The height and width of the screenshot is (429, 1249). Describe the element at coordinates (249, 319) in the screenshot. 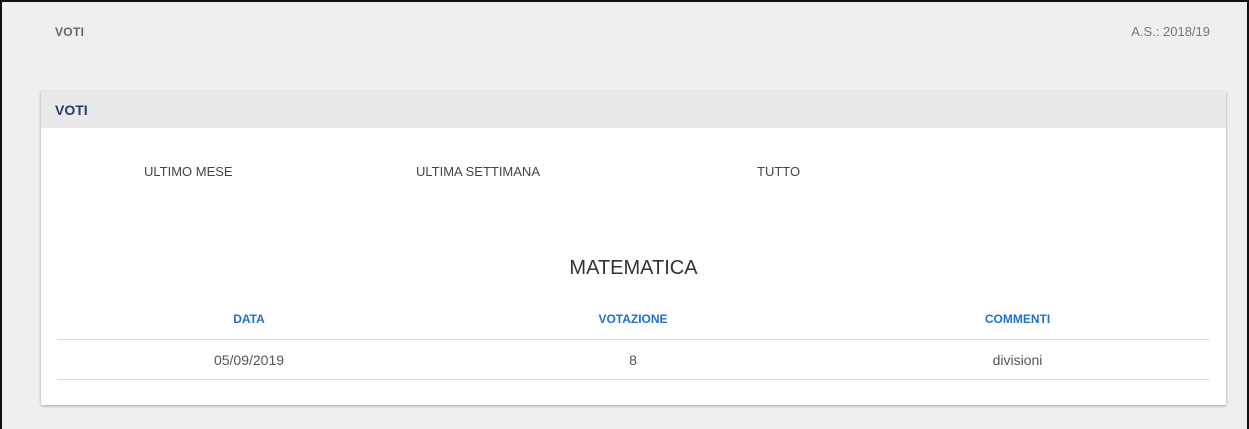

I see `column-header-date: DATA` at that location.